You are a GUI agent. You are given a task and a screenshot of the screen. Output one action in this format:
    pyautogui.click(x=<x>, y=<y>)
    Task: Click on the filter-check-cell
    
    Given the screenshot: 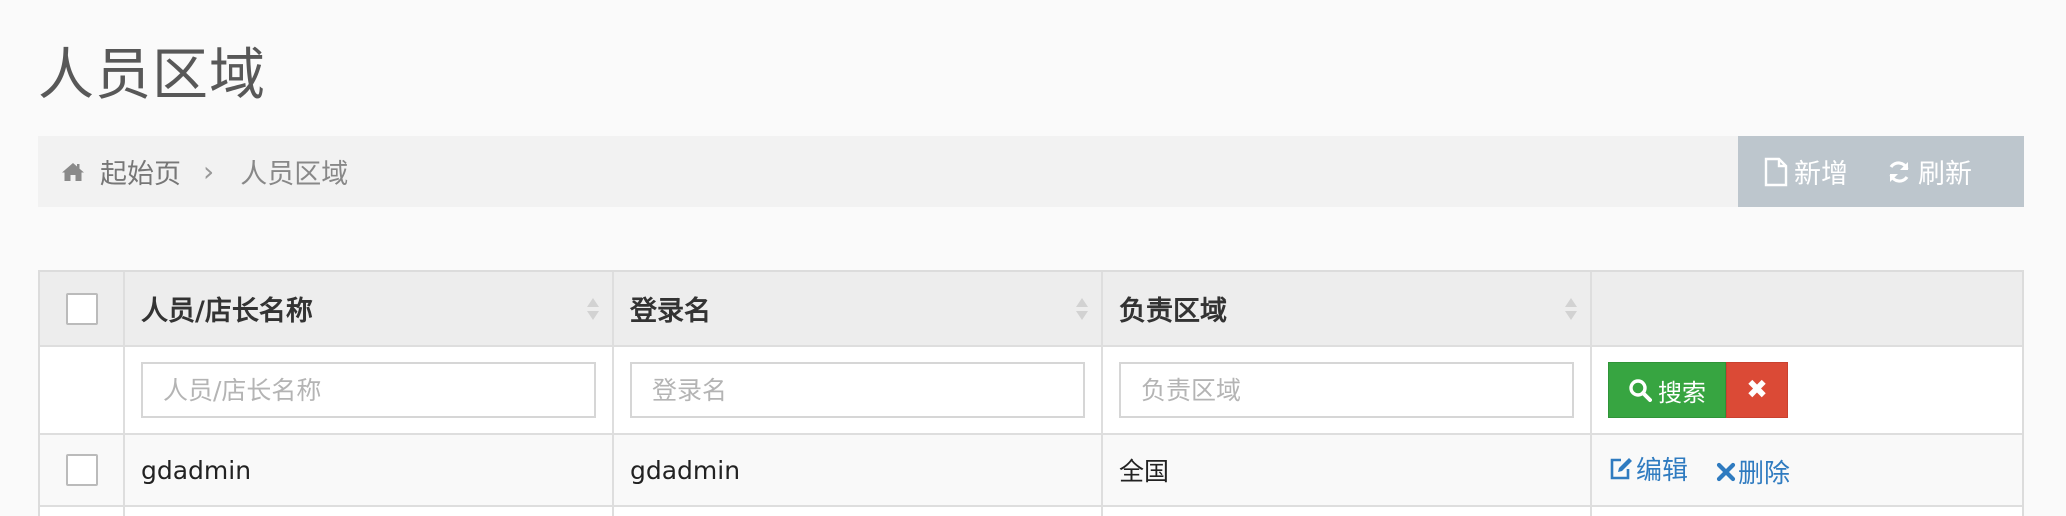 What is the action you would take?
    pyautogui.click(x=82, y=390)
    